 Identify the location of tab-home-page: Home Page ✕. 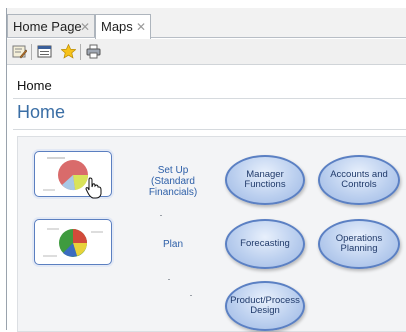
(51, 26).